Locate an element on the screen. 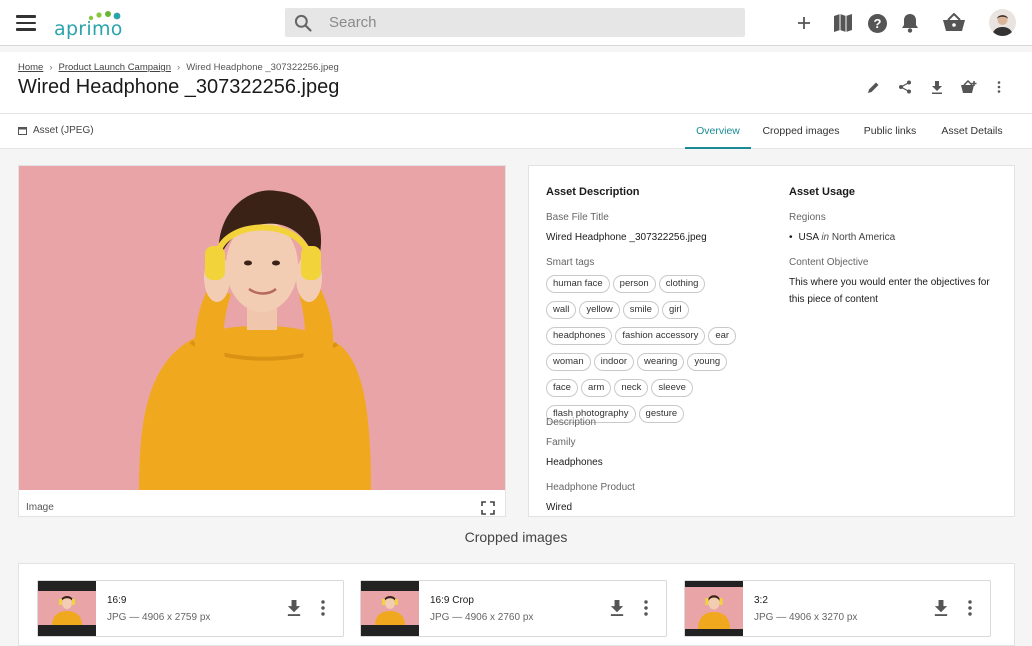  base-file-title-label: Base File Title is located at coordinates (577, 217).